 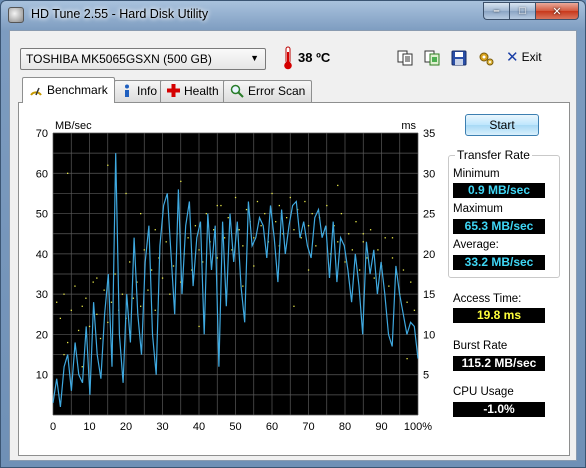 I want to click on start-button: Start, so click(x=502, y=125).